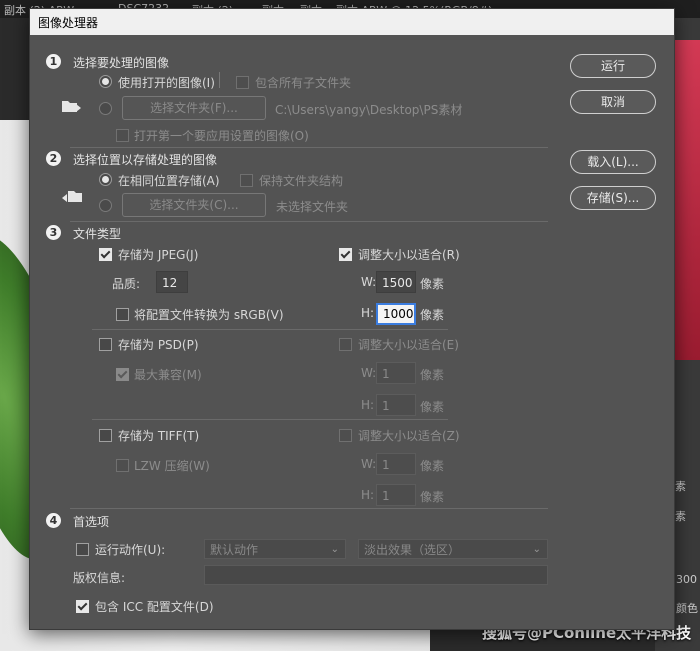 Image resolution: width=700 pixels, height=651 pixels. I want to click on action-value: 淡出效果（选区）, so click(412, 550).